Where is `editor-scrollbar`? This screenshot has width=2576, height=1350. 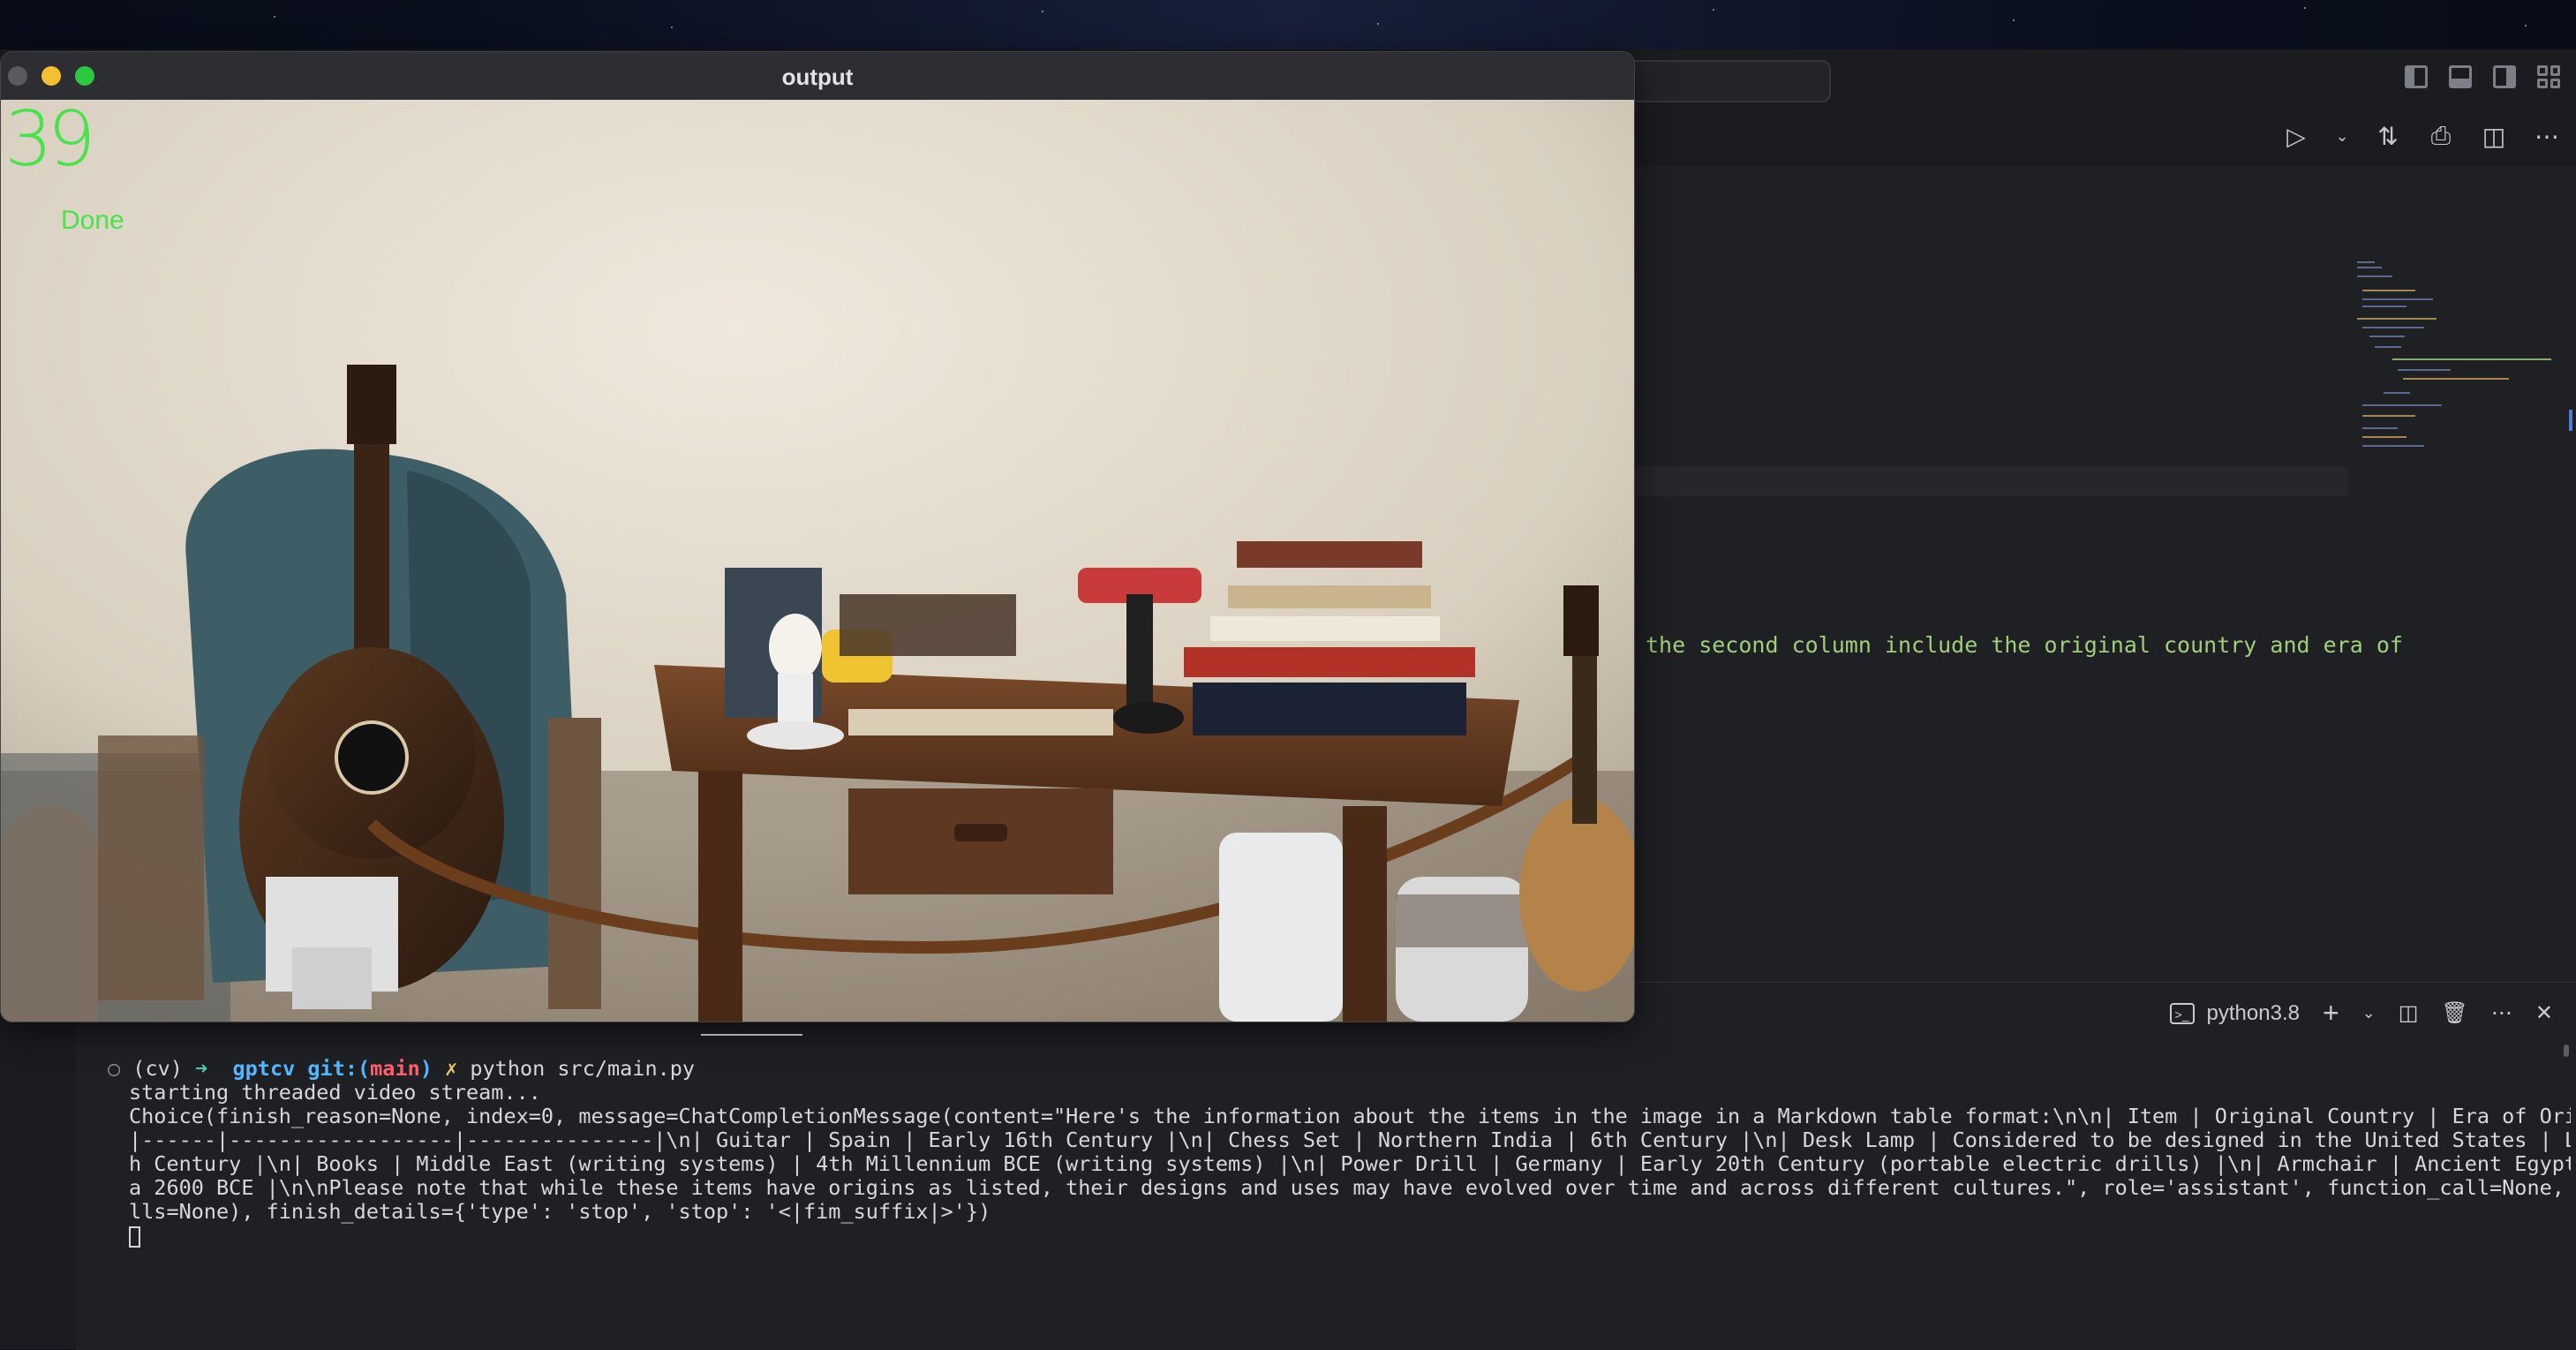
editor-scrollbar is located at coordinates (2565, 420).